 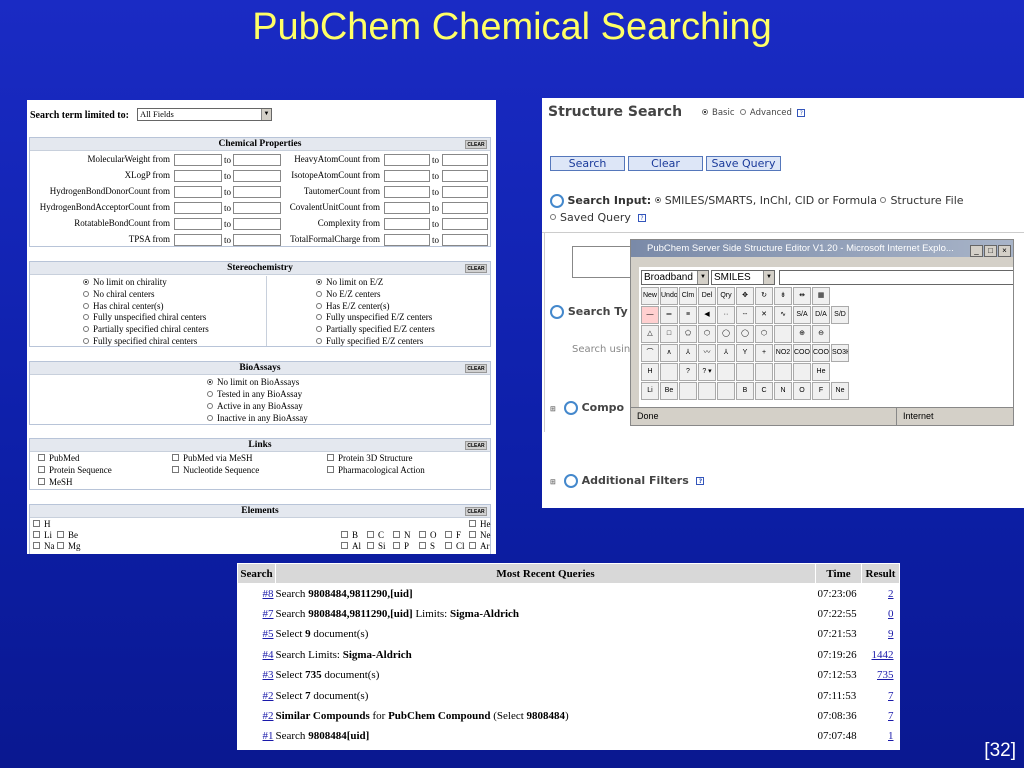 I want to click on editor-tool-button: Qry, so click(x=726, y=296).